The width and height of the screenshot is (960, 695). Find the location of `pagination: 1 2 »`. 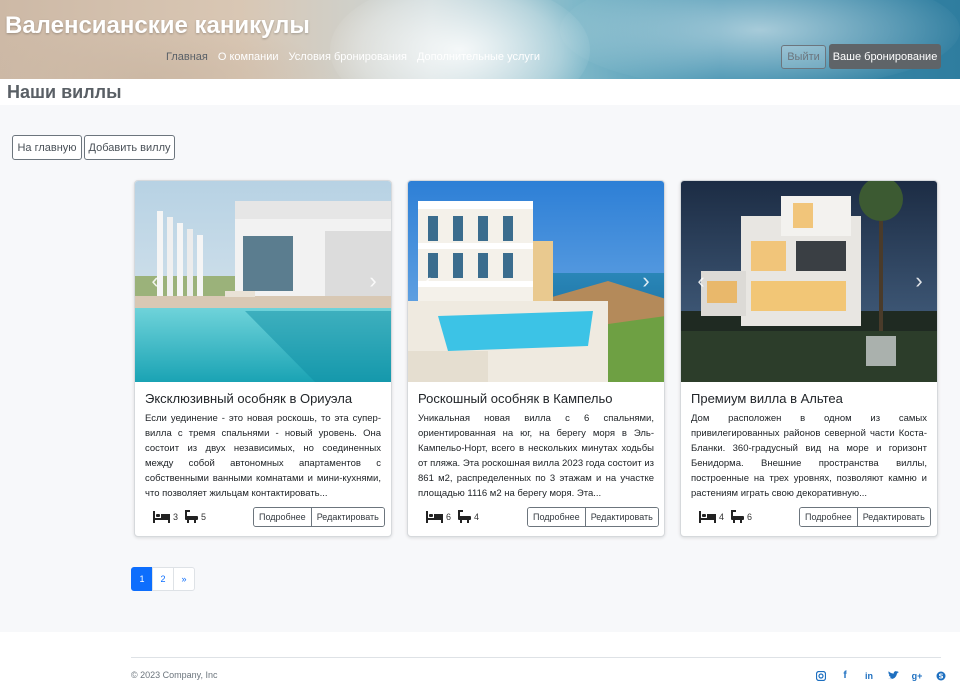

pagination: 1 2 » is located at coordinates (163, 579).